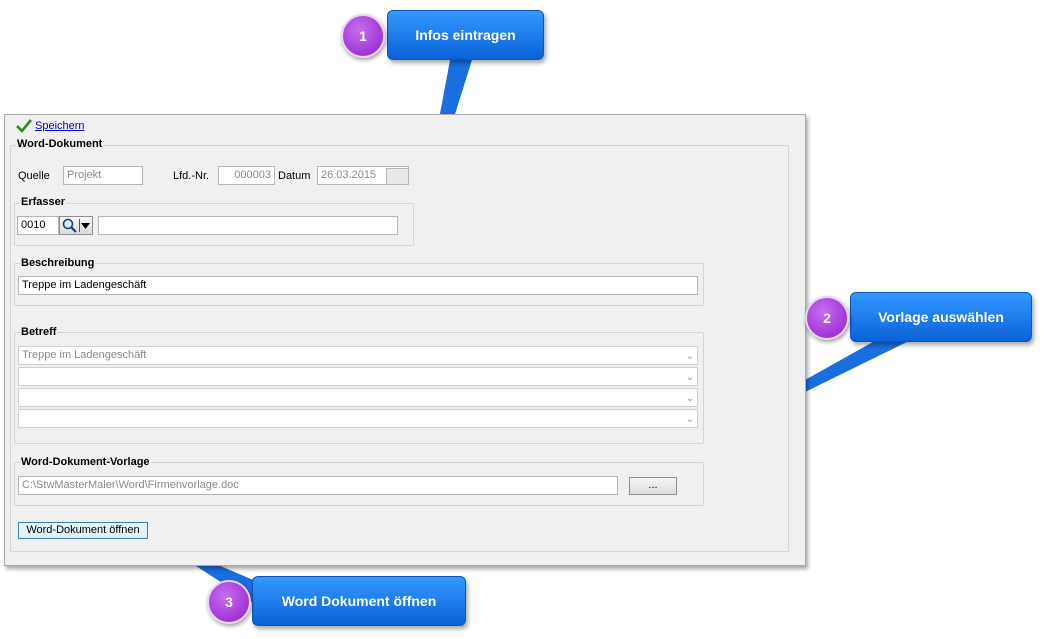 This screenshot has width=1044, height=639. I want to click on datum-label: Datum, so click(294, 176).